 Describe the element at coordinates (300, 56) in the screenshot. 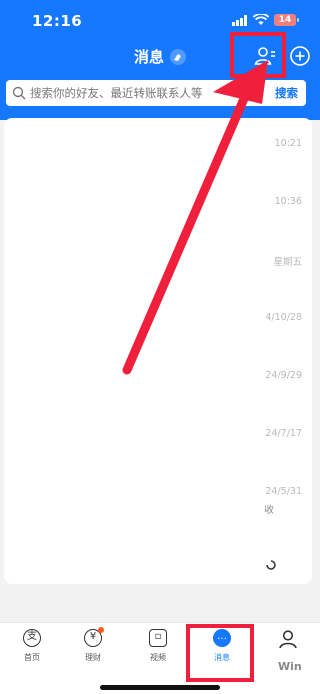

I see `add-circle-icon` at that location.